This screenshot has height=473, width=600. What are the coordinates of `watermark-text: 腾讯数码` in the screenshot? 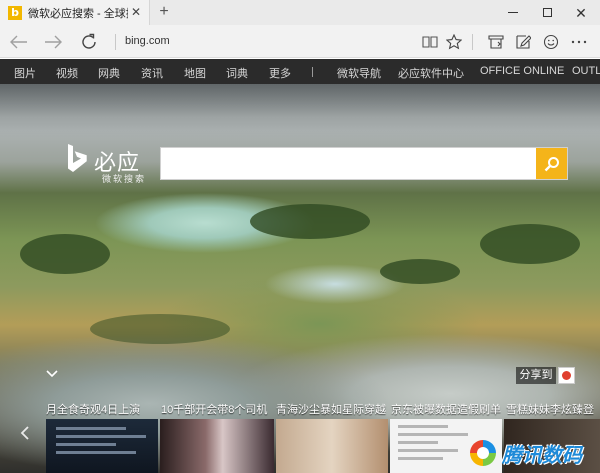 It's located at (542, 454).